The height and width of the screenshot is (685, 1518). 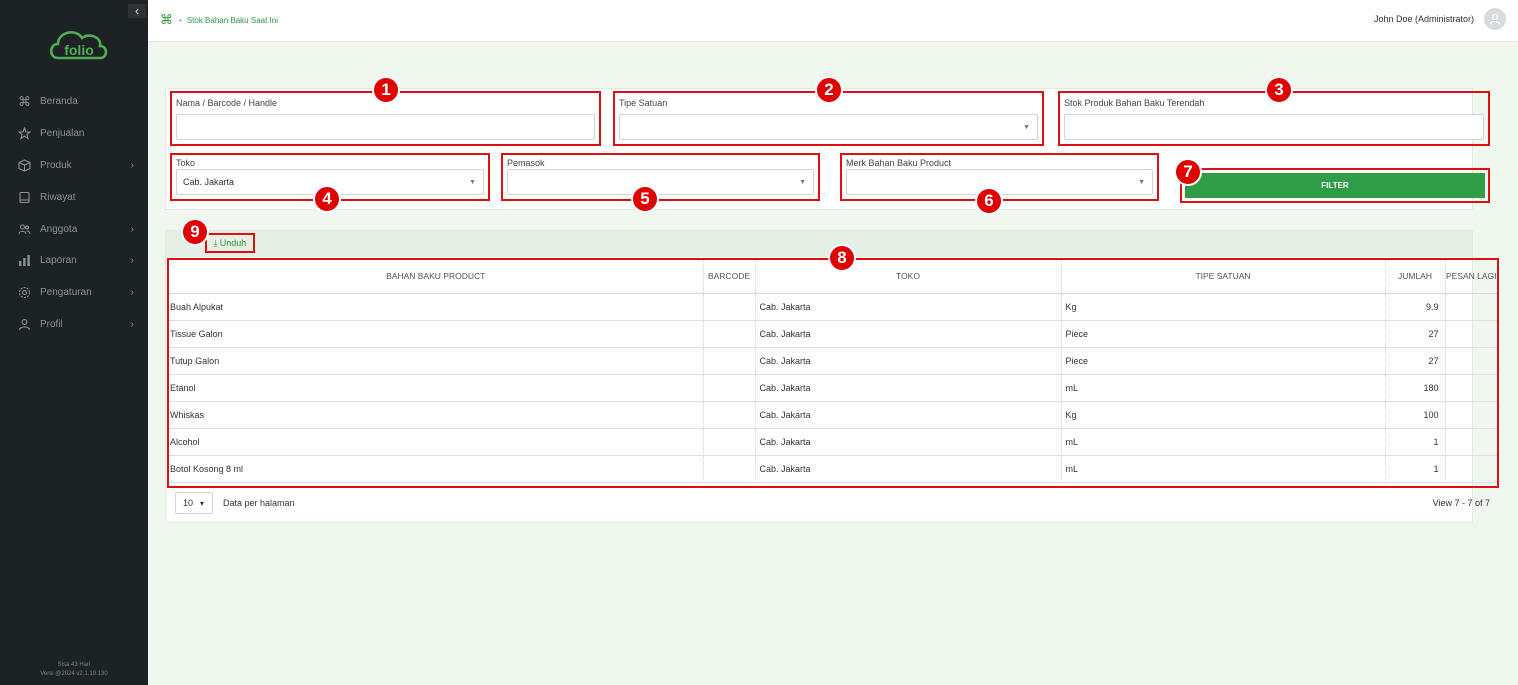 What do you see at coordinates (24, 134) in the screenshot?
I see `star-icon` at bounding box center [24, 134].